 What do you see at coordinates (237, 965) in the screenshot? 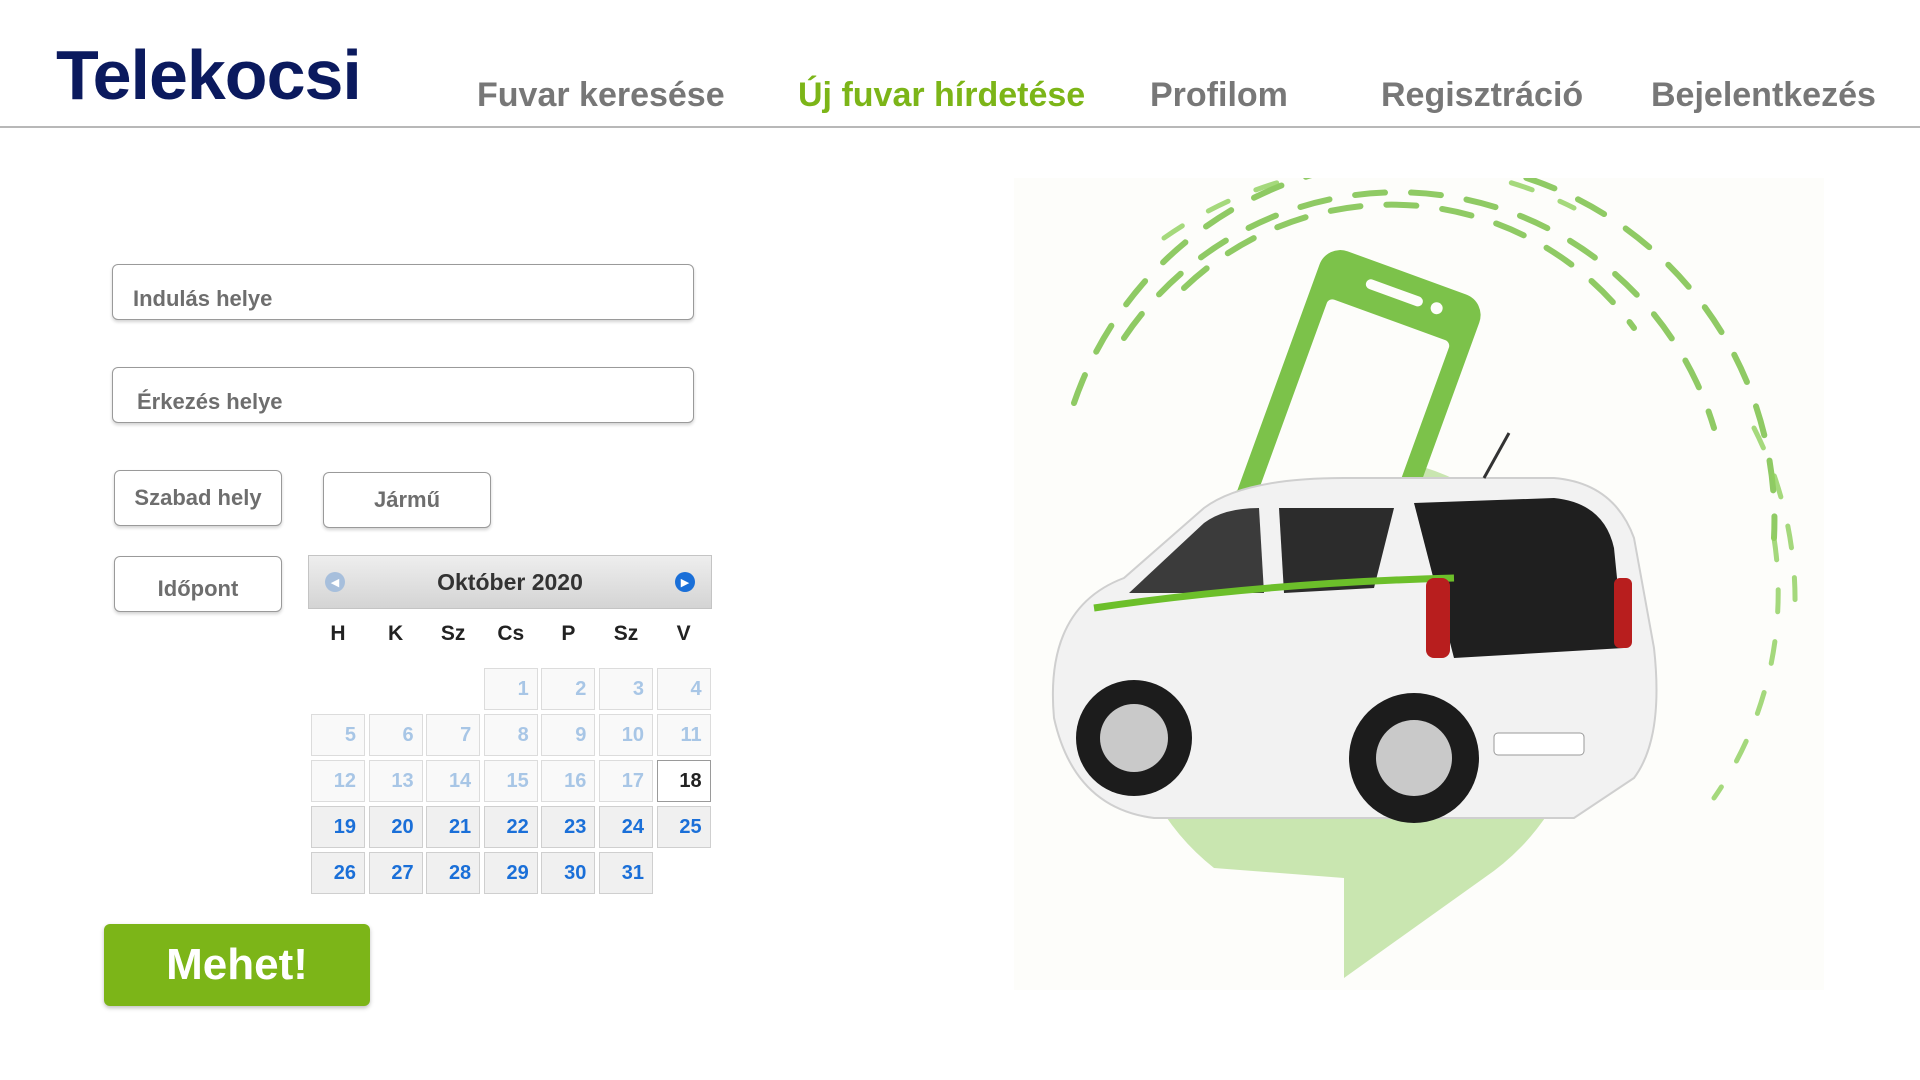
I see `submit-button: Mehet!` at bounding box center [237, 965].